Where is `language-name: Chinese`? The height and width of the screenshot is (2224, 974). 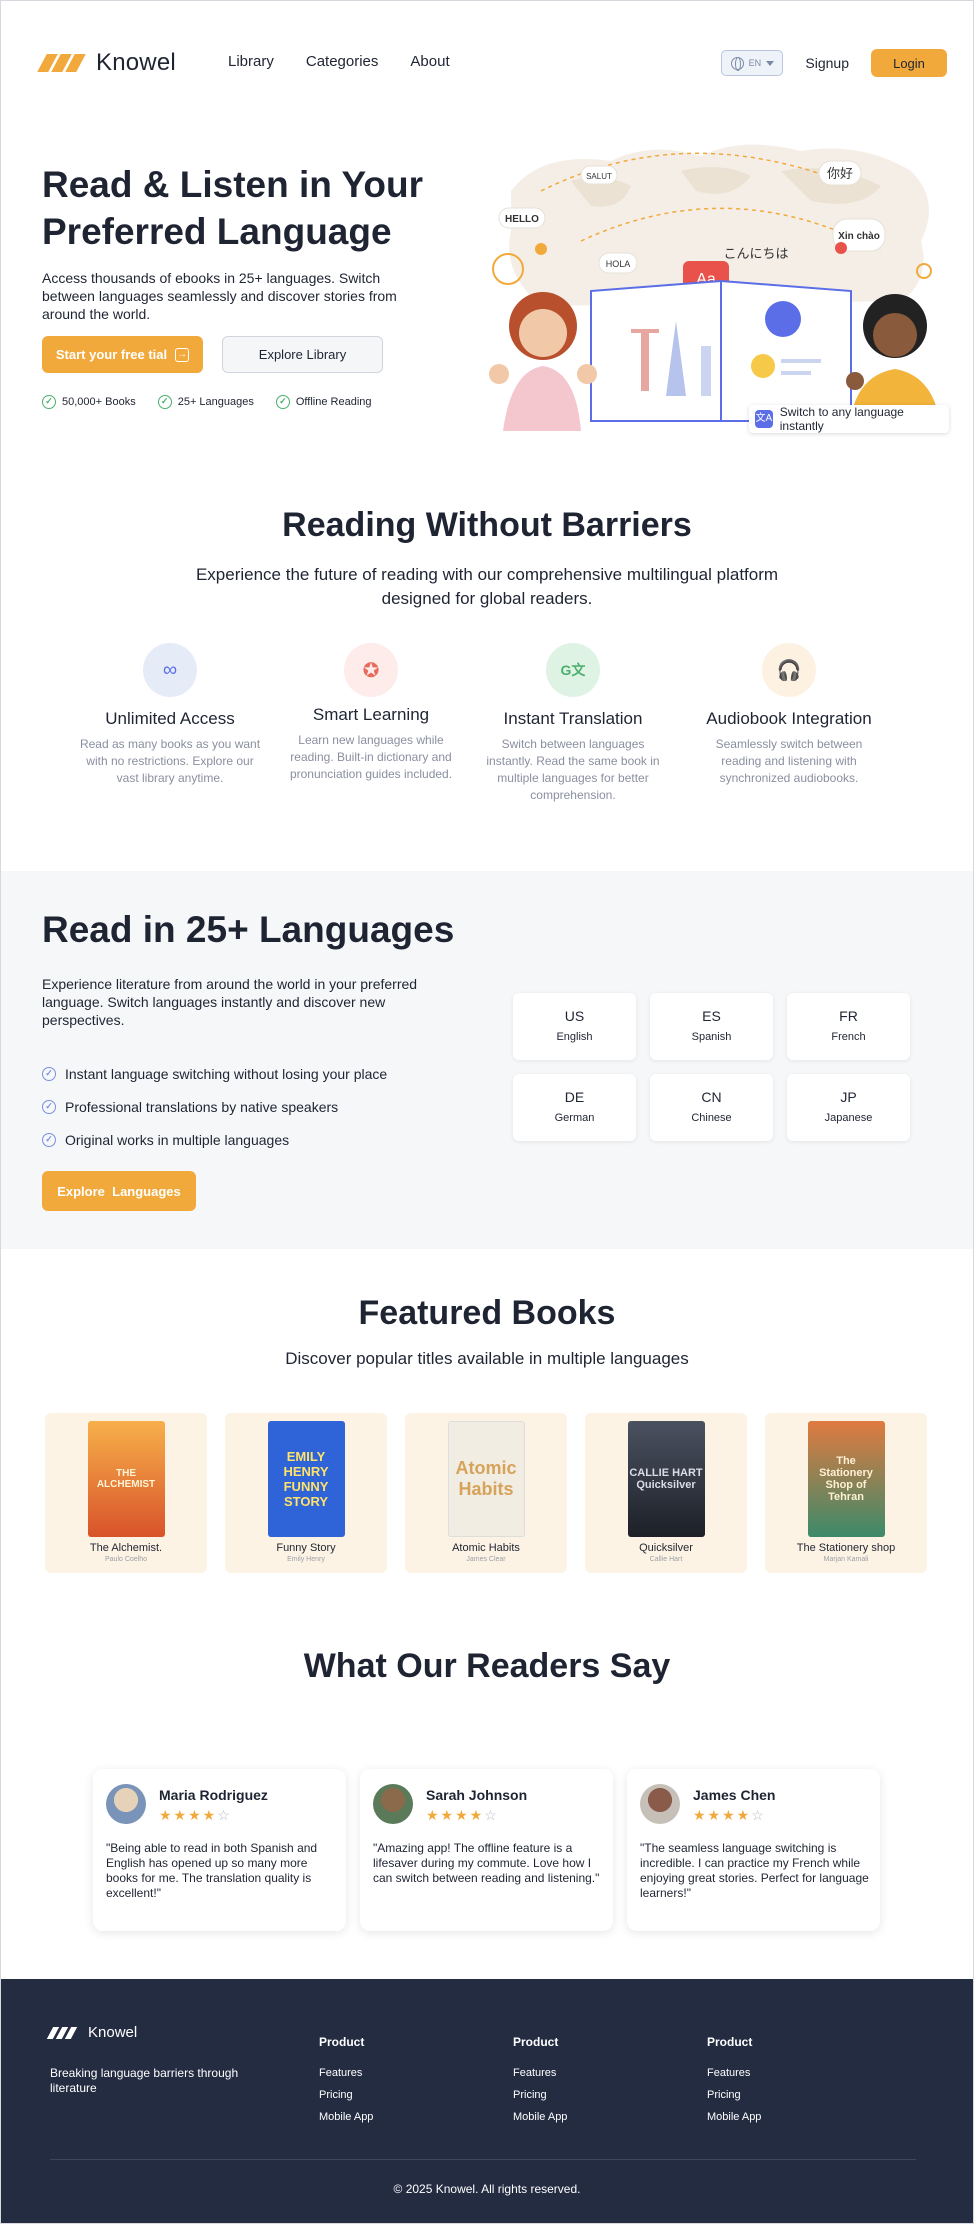 language-name: Chinese is located at coordinates (711, 1118).